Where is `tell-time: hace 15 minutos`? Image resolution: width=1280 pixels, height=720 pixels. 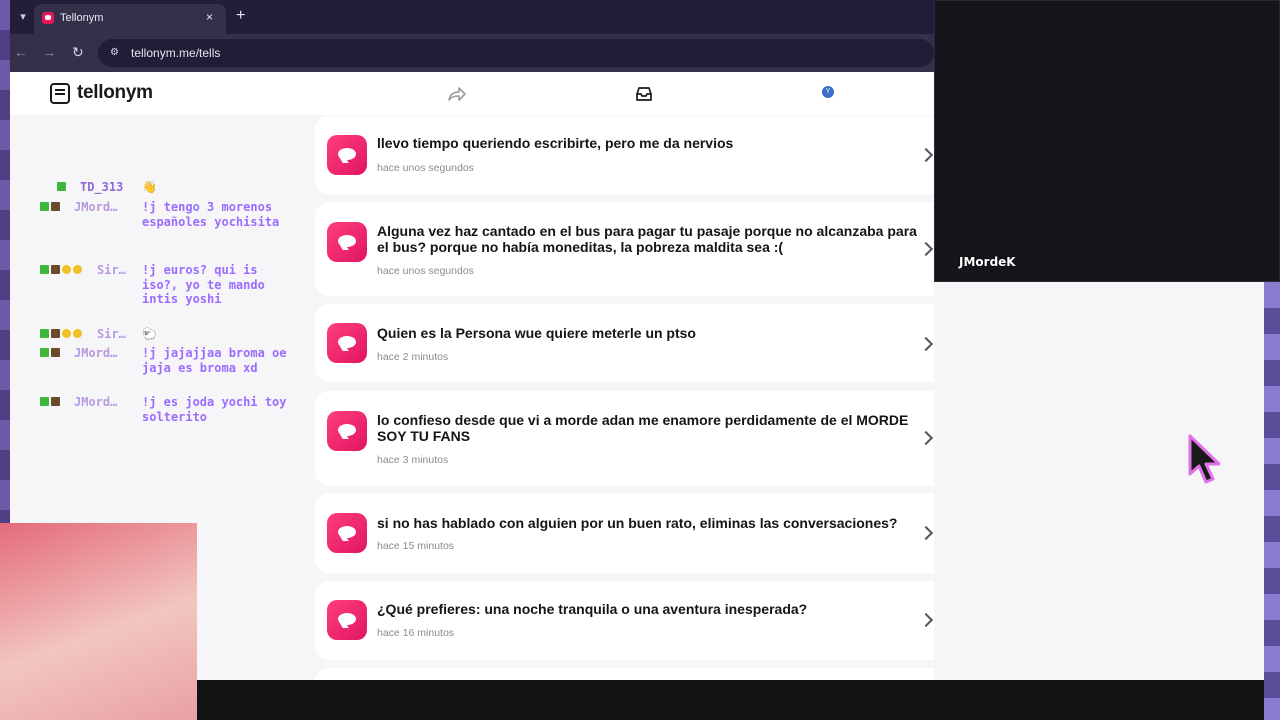 tell-time: hace 15 minutos is located at coordinates (416, 546).